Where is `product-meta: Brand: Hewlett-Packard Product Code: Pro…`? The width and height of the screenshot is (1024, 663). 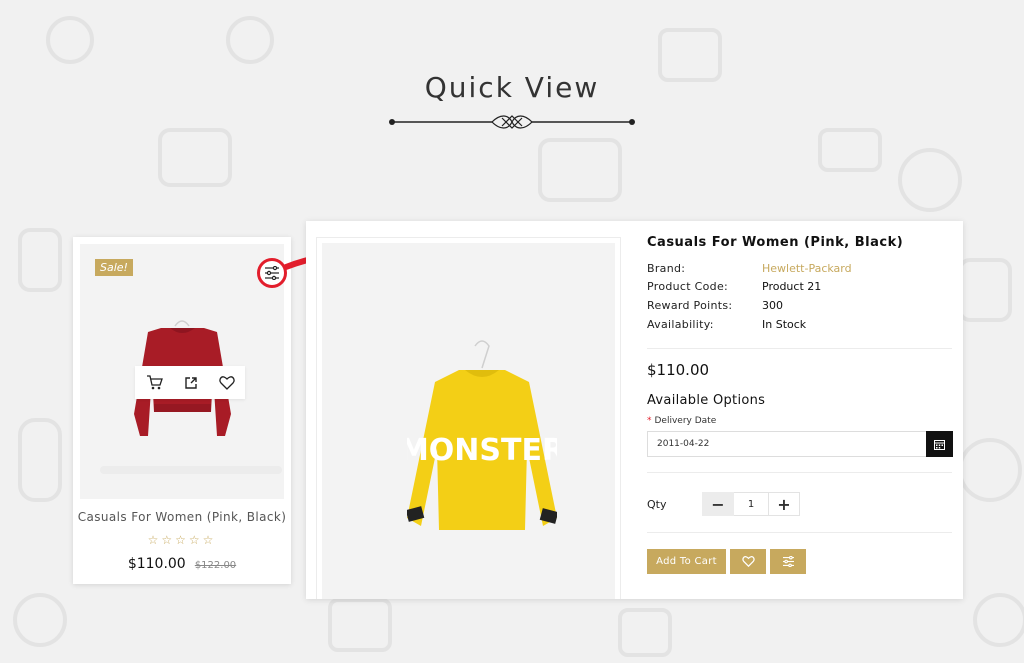 product-meta: Brand: Hewlett-Packard Product Code: Pro… is located at coordinates (799, 296).